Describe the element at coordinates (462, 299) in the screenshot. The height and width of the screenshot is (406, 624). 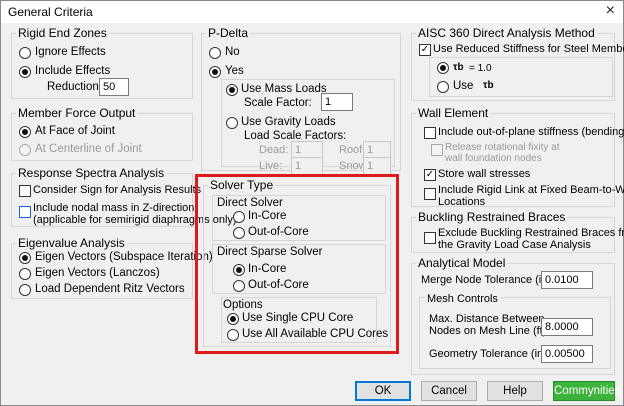
I see `mesh-controls-title: Mesh Controls` at that location.